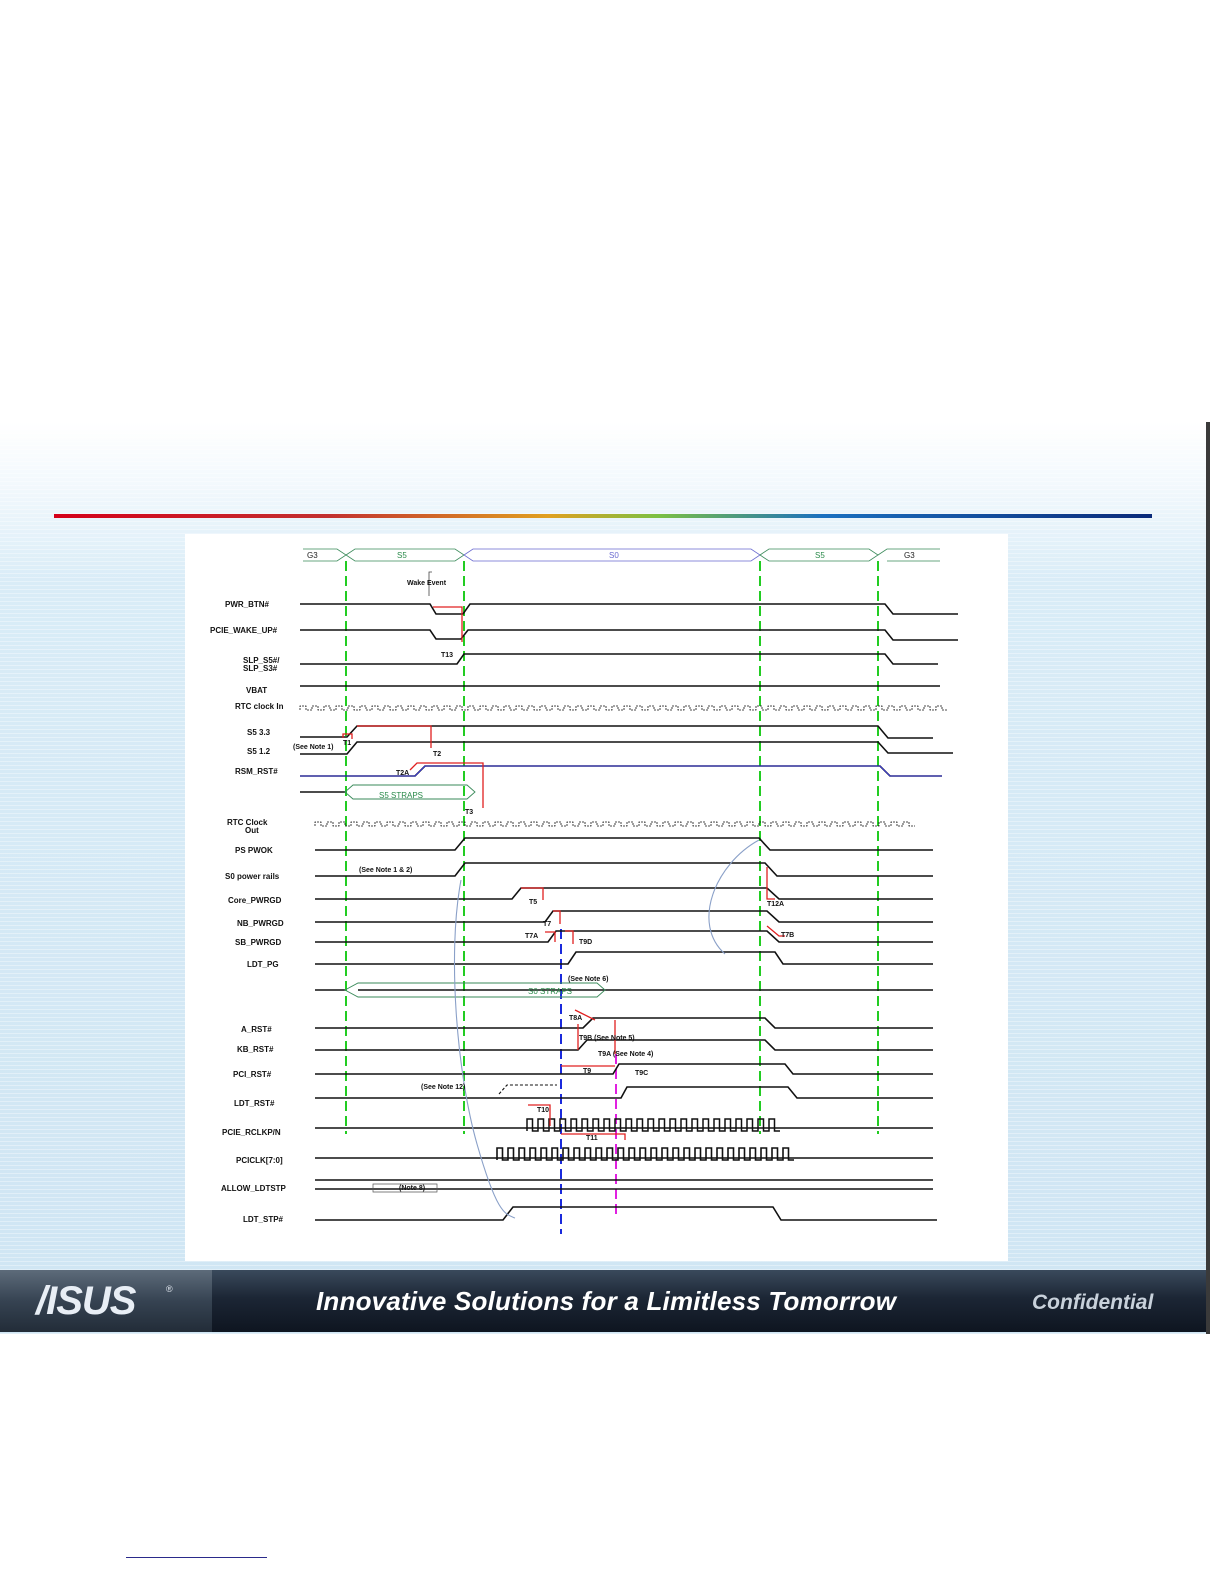 This screenshot has width=1224, height=1584. What do you see at coordinates (259, 1160) in the screenshot?
I see `signal-pciclk: PCICLK[7:0]` at bounding box center [259, 1160].